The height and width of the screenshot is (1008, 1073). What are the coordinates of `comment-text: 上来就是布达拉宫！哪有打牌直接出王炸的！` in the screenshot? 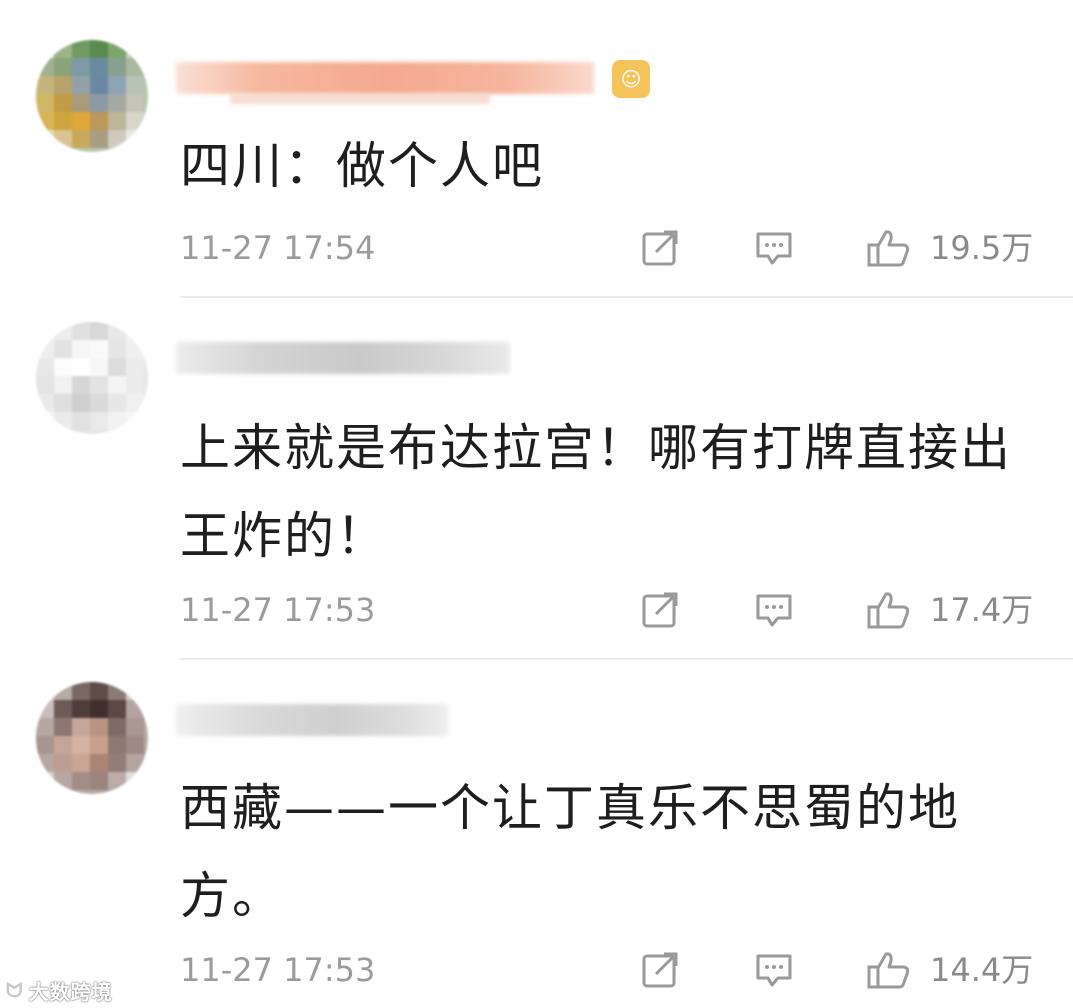 It's located at (596, 492).